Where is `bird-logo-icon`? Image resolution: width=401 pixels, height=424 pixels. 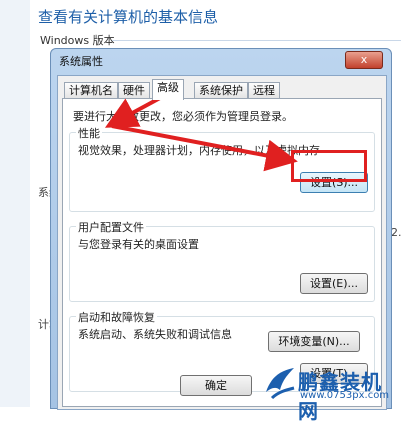
bird-logo-icon is located at coordinates (280, 384).